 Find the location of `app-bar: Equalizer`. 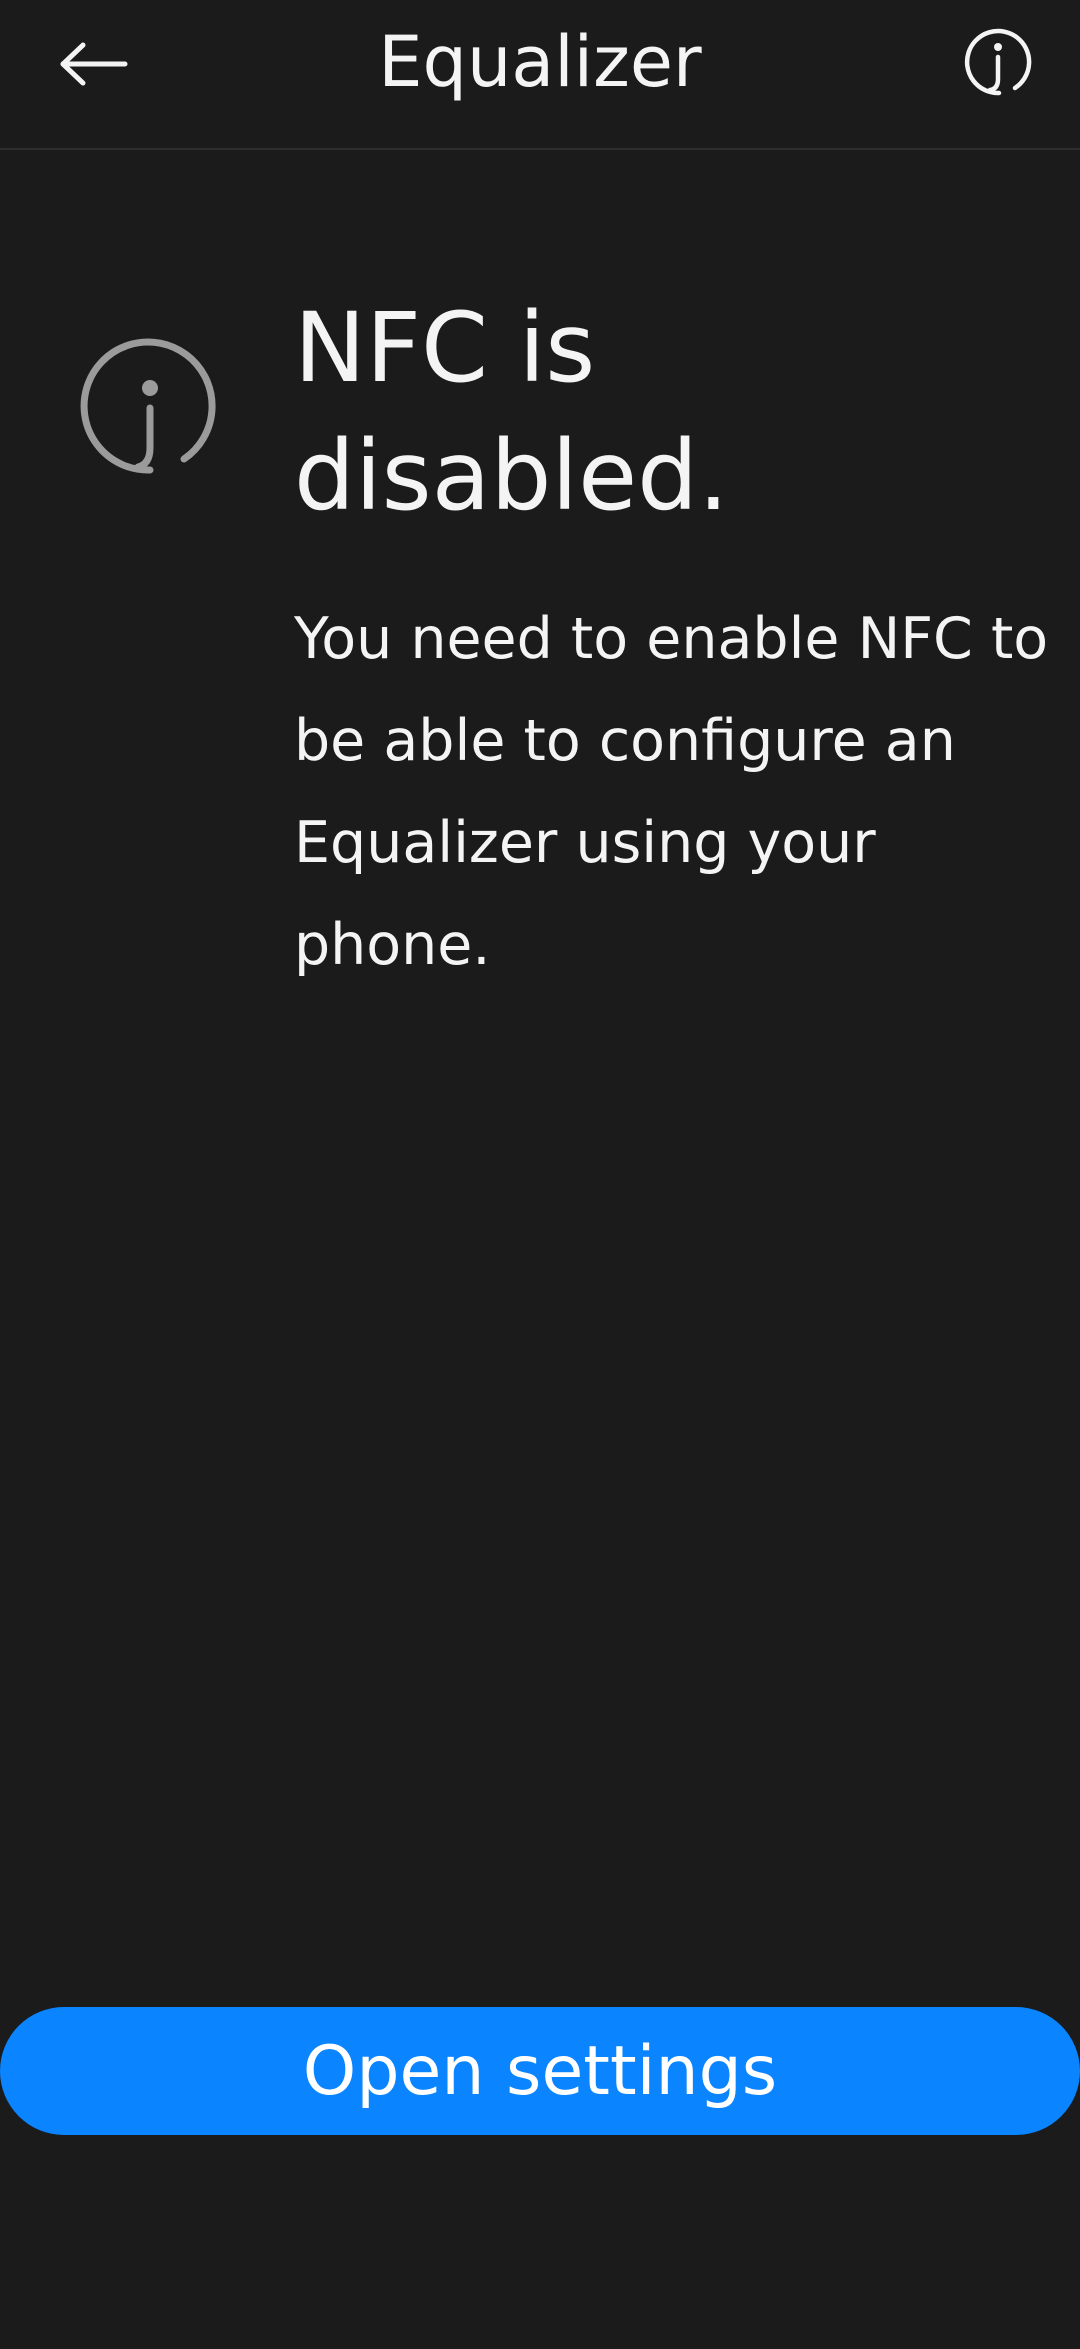

app-bar: Equalizer is located at coordinates (540, 75).